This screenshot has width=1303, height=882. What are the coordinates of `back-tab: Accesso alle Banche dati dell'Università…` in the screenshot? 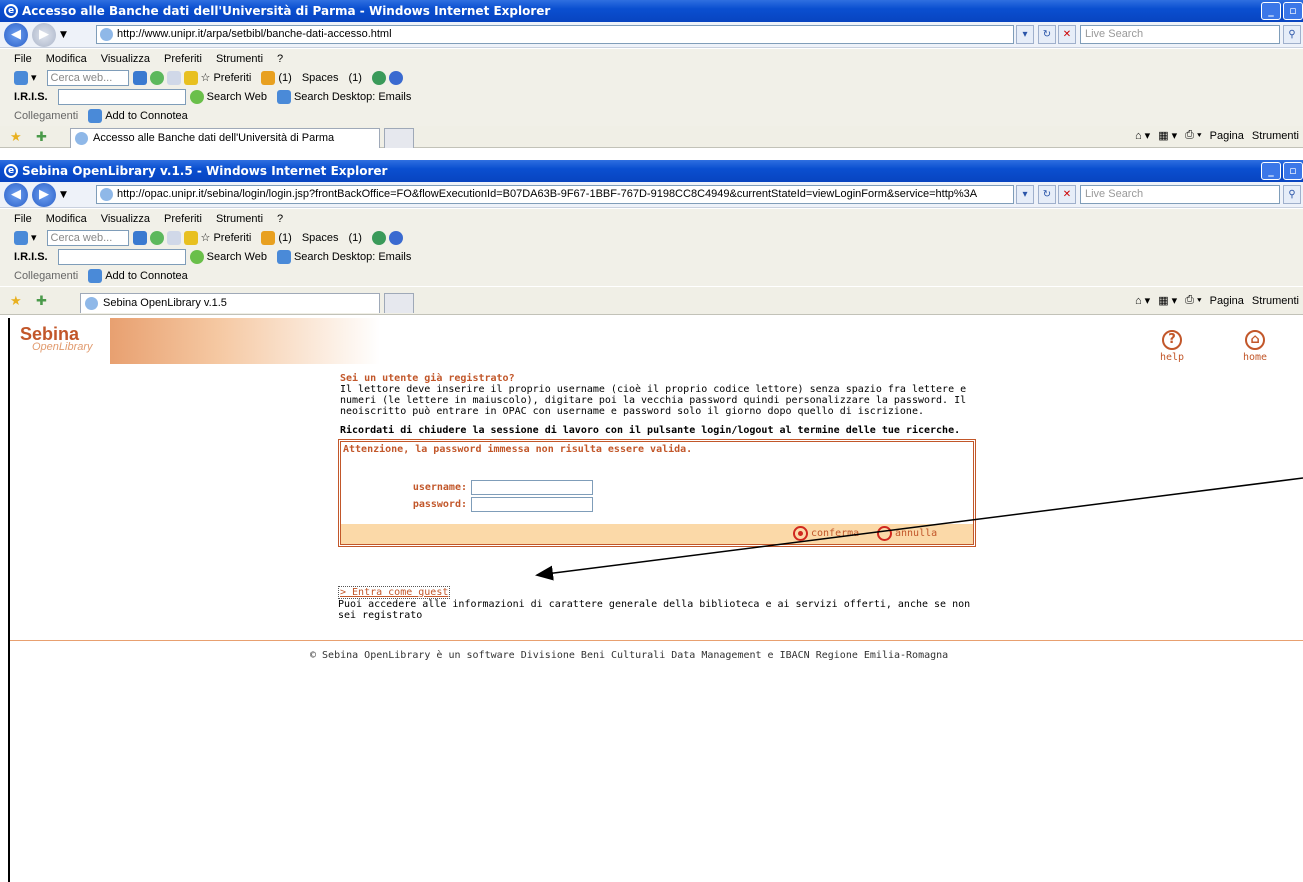 It's located at (225, 138).